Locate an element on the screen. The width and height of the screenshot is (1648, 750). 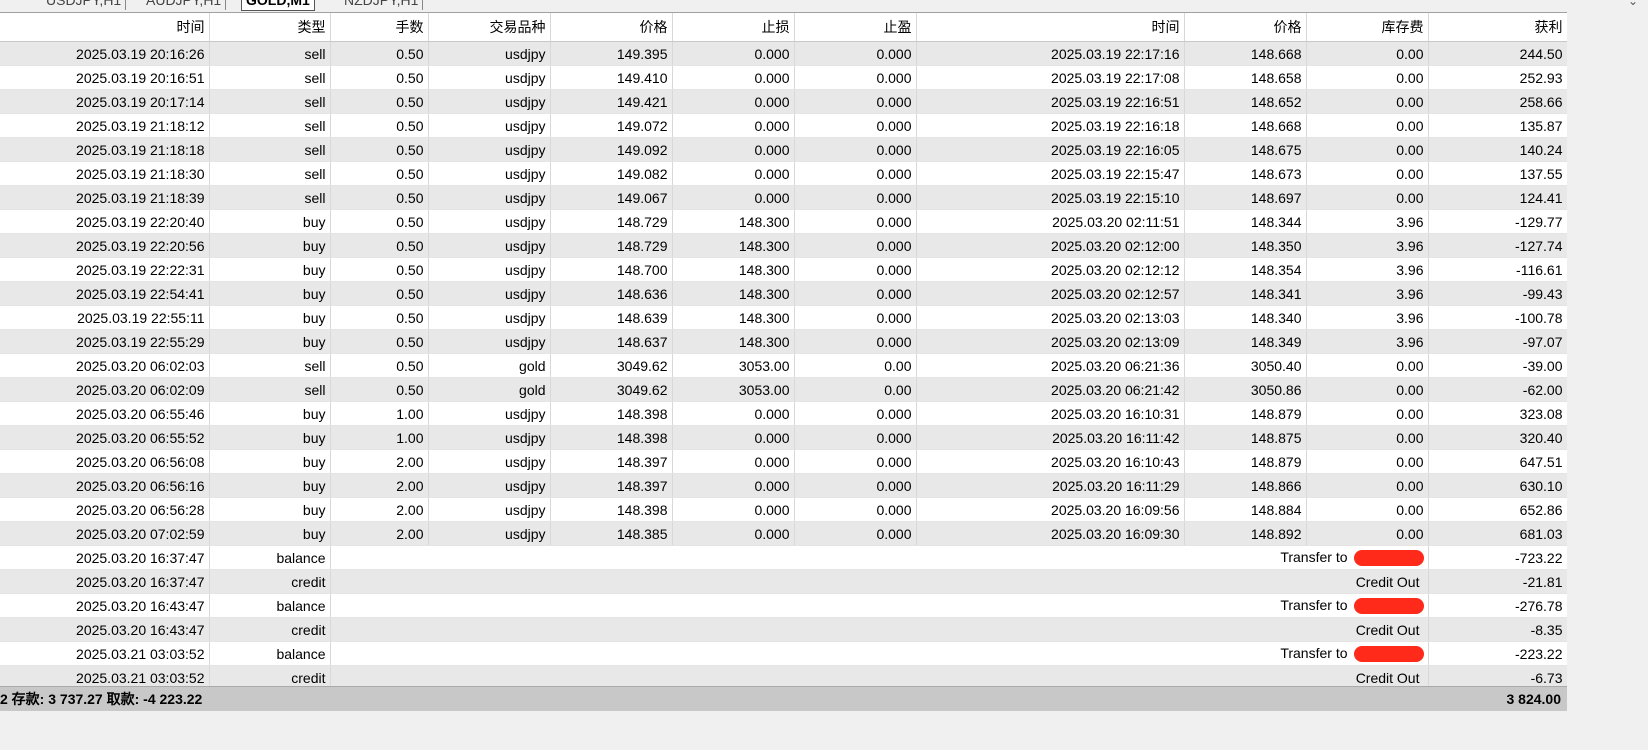
table-cell: 2025.03.20 06:56:16 is located at coordinates (105, 485).